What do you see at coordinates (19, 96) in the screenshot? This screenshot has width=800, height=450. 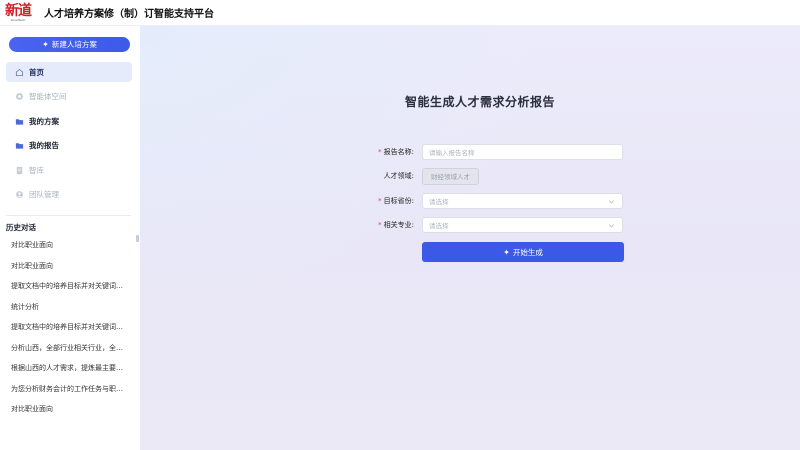 I see `agent-icon` at bounding box center [19, 96].